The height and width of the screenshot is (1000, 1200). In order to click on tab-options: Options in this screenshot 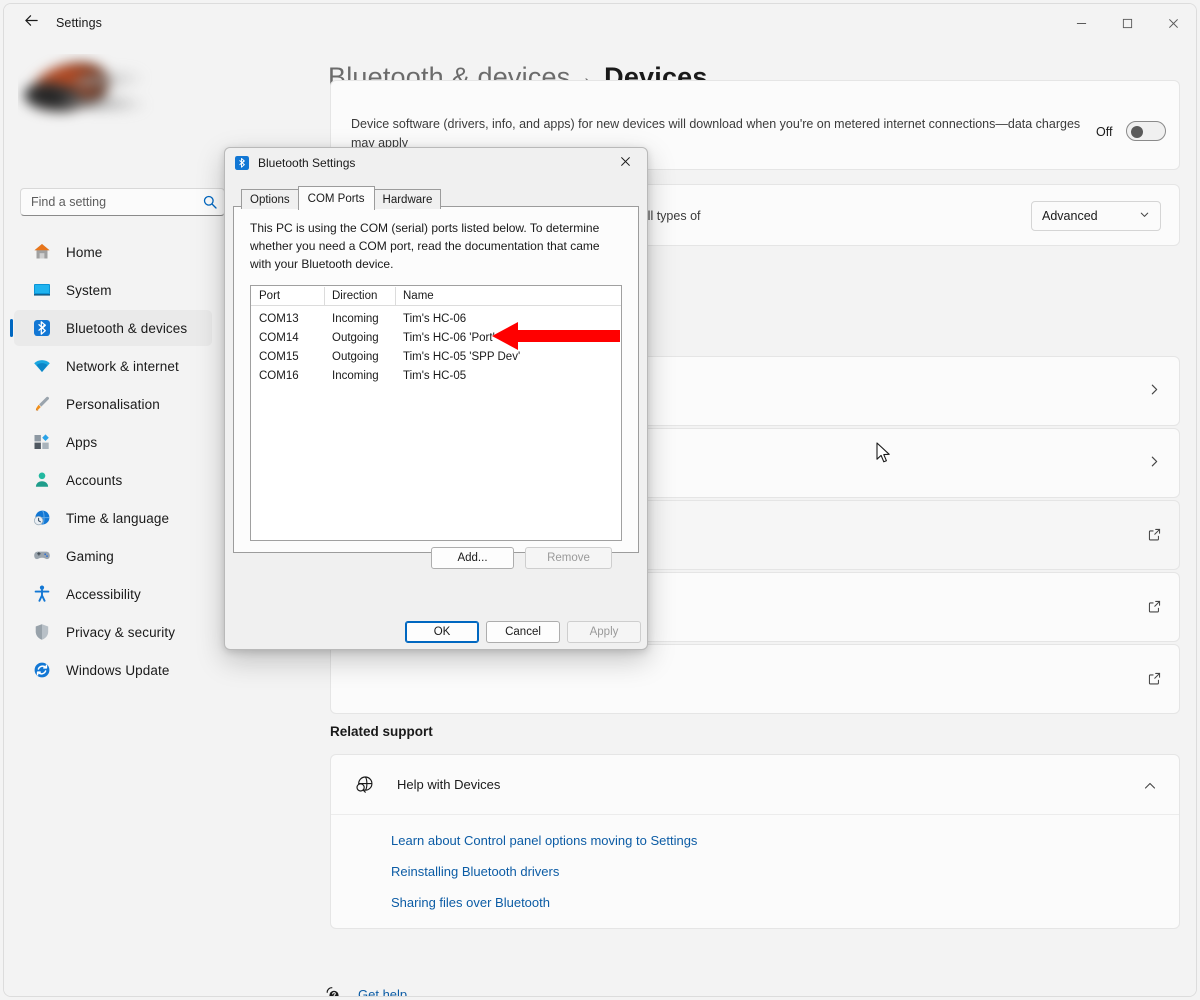, I will do `click(270, 199)`.